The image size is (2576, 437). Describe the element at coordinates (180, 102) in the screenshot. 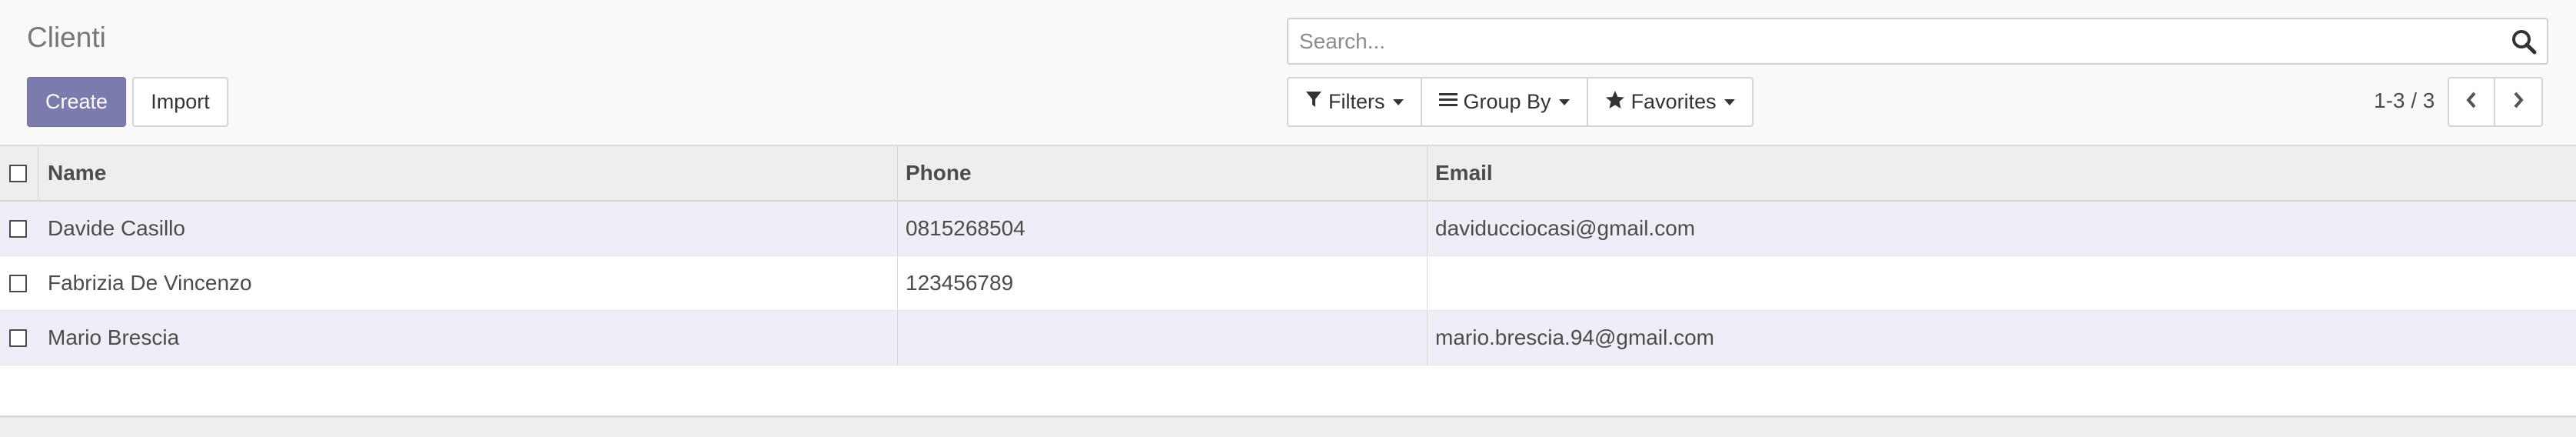

I see `import-button: Import` at that location.